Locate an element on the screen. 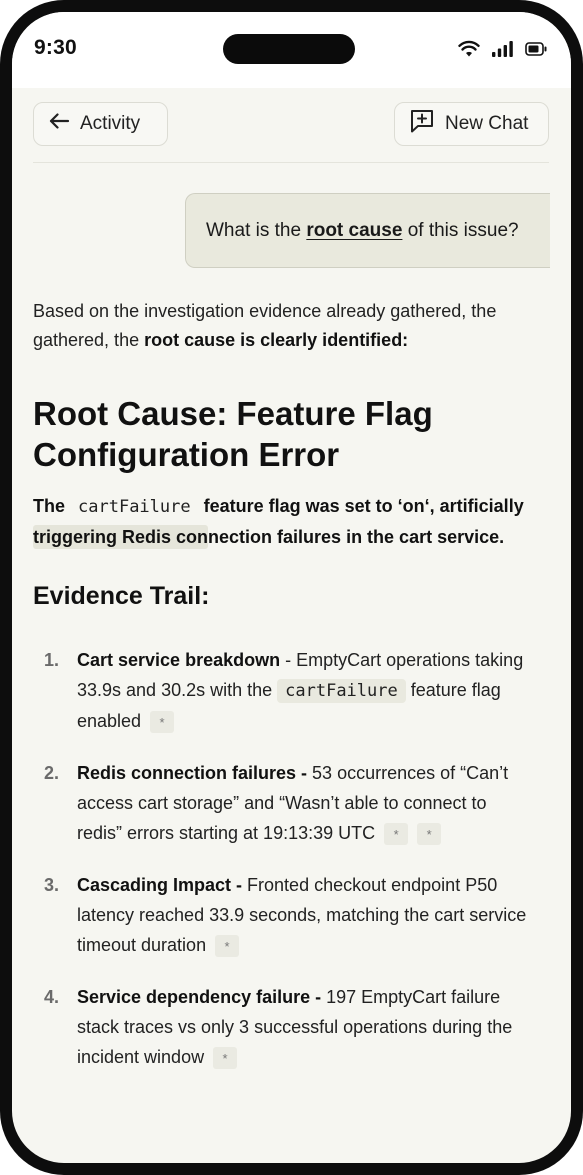  back-button: Activity is located at coordinates (100, 124).